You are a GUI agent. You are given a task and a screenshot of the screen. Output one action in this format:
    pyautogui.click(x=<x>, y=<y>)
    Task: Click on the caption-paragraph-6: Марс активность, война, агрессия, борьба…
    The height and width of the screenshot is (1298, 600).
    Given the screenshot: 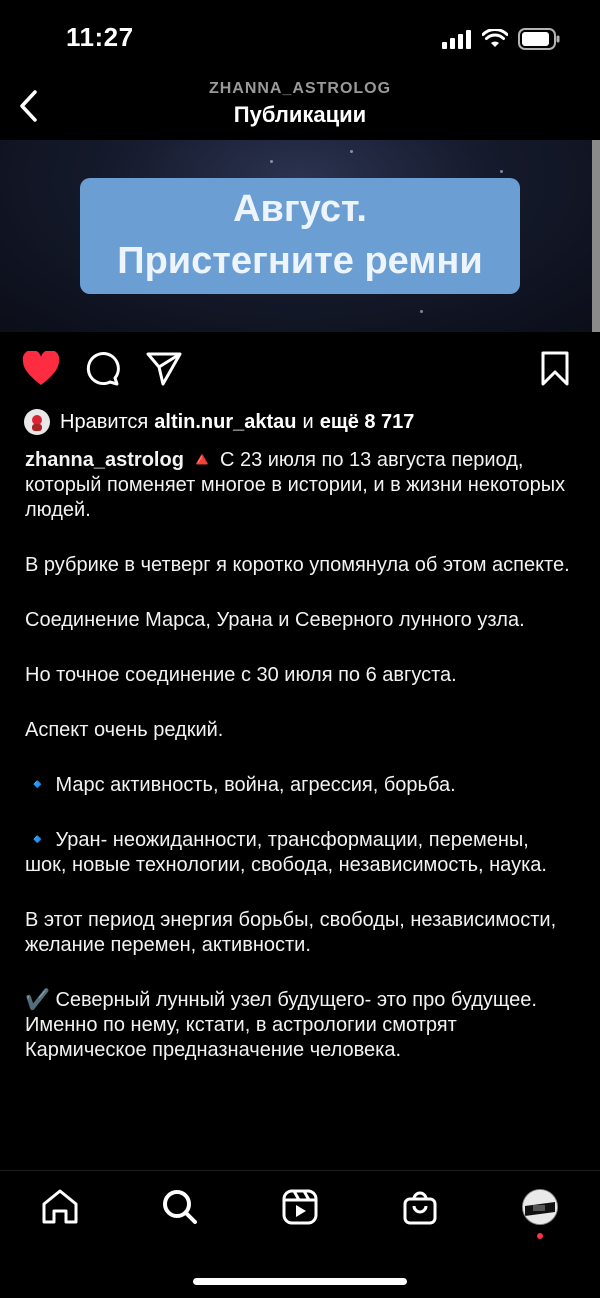 What is the action you would take?
    pyautogui.click(x=255, y=785)
    